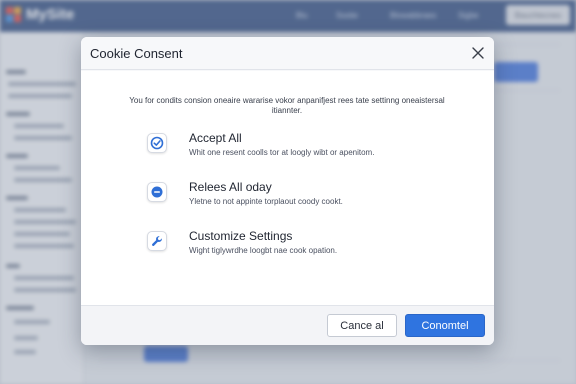  What do you see at coordinates (241, 236) in the screenshot?
I see `option-title: Customize Settings` at bounding box center [241, 236].